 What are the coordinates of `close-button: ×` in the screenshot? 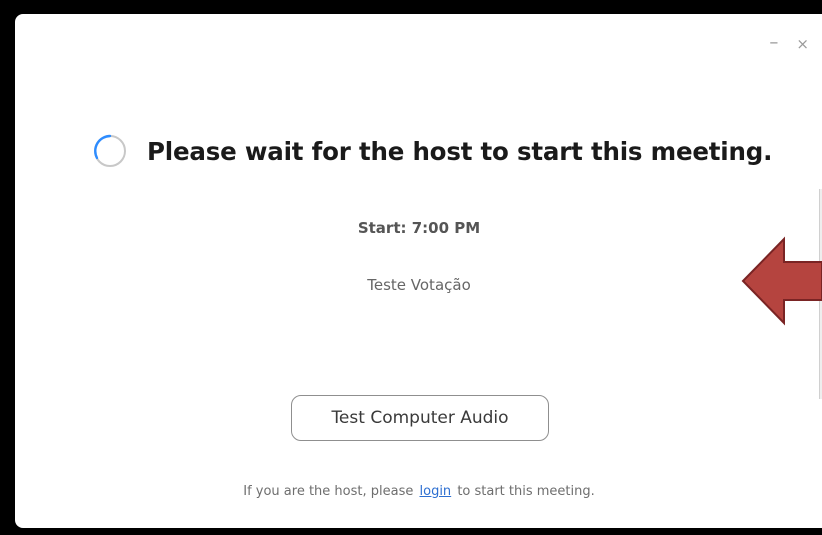 It's located at (802, 44).